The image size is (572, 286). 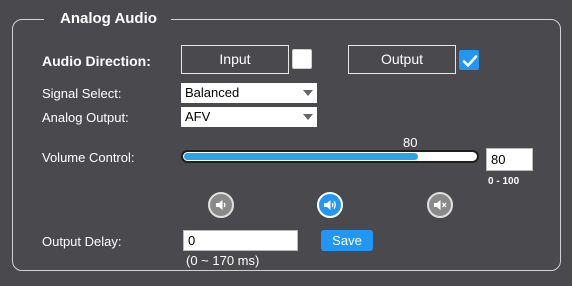 I want to click on audio-direction-label: Audio Direction:, so click(x=96, y=61).